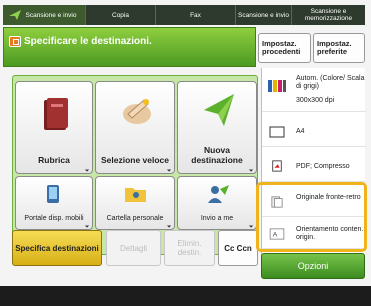  What do you see at coordinates (315, 100) in the screenshot?
I see `resolution-value: 300x300 dpi` at bounding box center [315, 100].